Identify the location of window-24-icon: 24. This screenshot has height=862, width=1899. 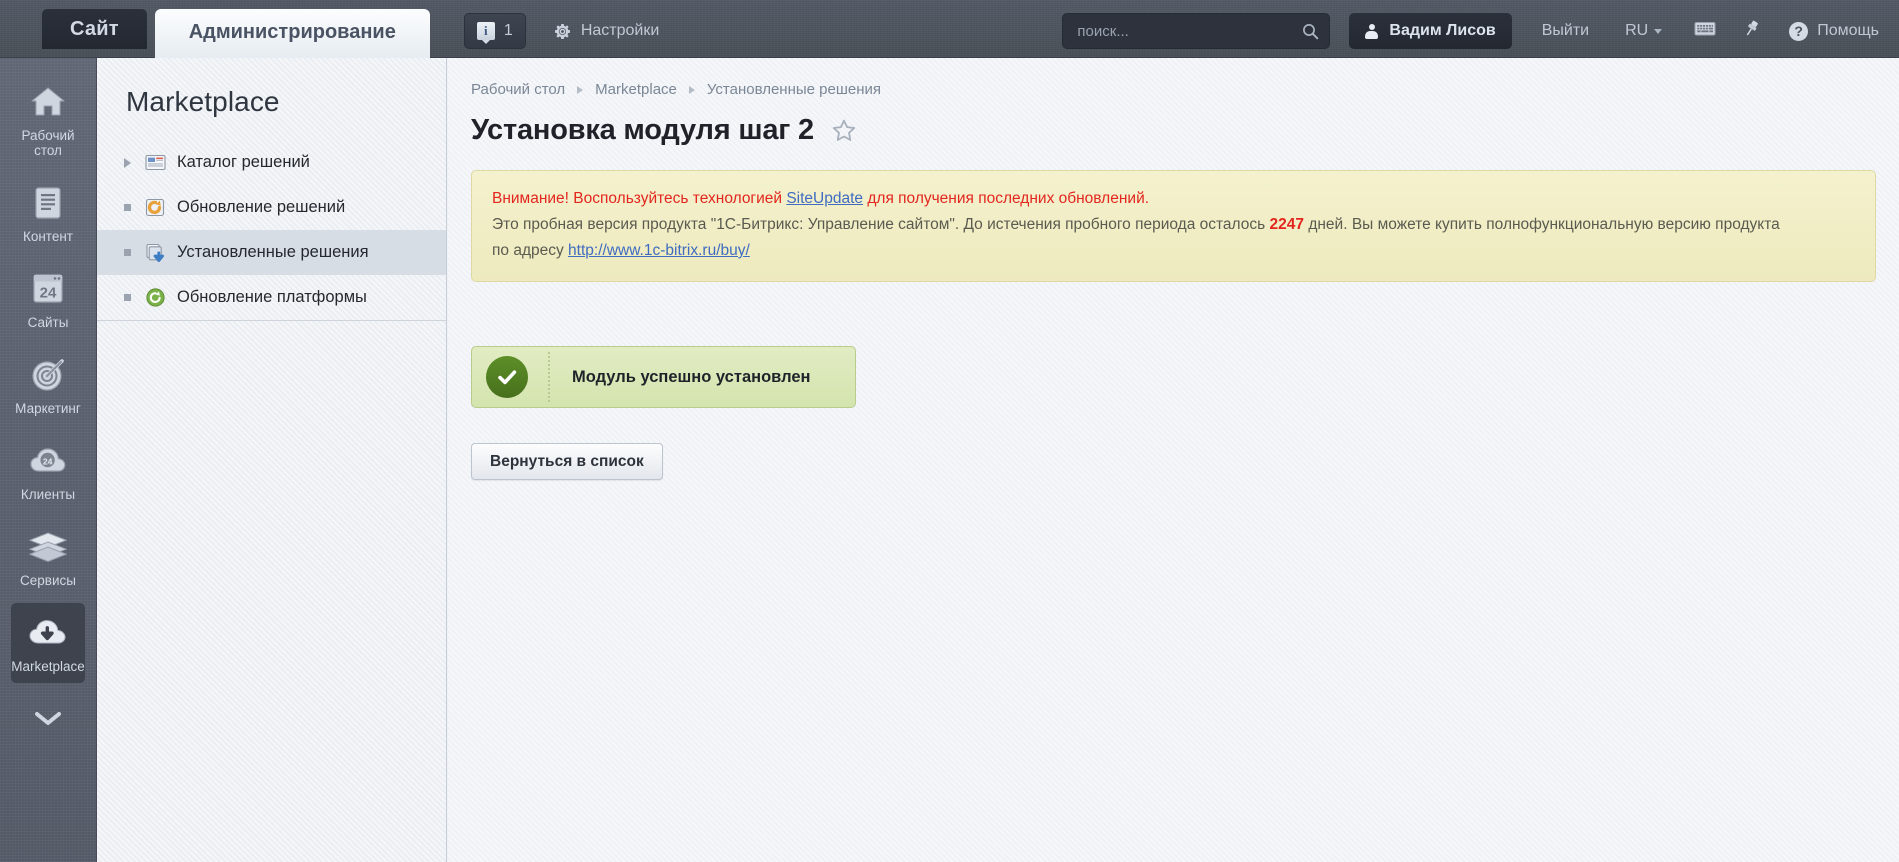
(48, 289).